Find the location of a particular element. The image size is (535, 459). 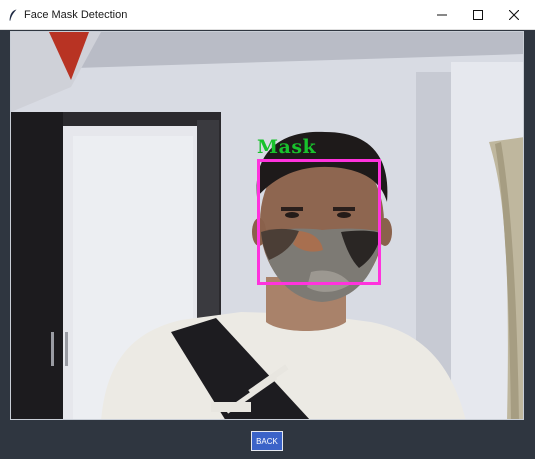

minimize-icon is located at coordinates (442, 15).